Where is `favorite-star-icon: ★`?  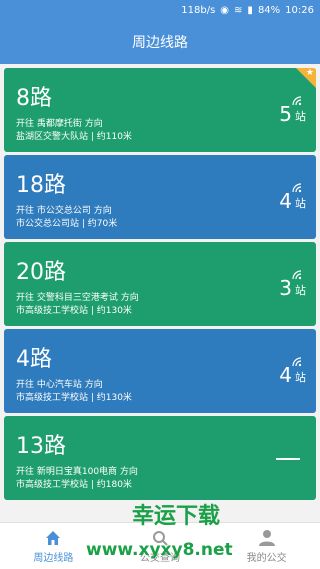 favorite-star-icon: ★ is located at coordinates (306, 78).